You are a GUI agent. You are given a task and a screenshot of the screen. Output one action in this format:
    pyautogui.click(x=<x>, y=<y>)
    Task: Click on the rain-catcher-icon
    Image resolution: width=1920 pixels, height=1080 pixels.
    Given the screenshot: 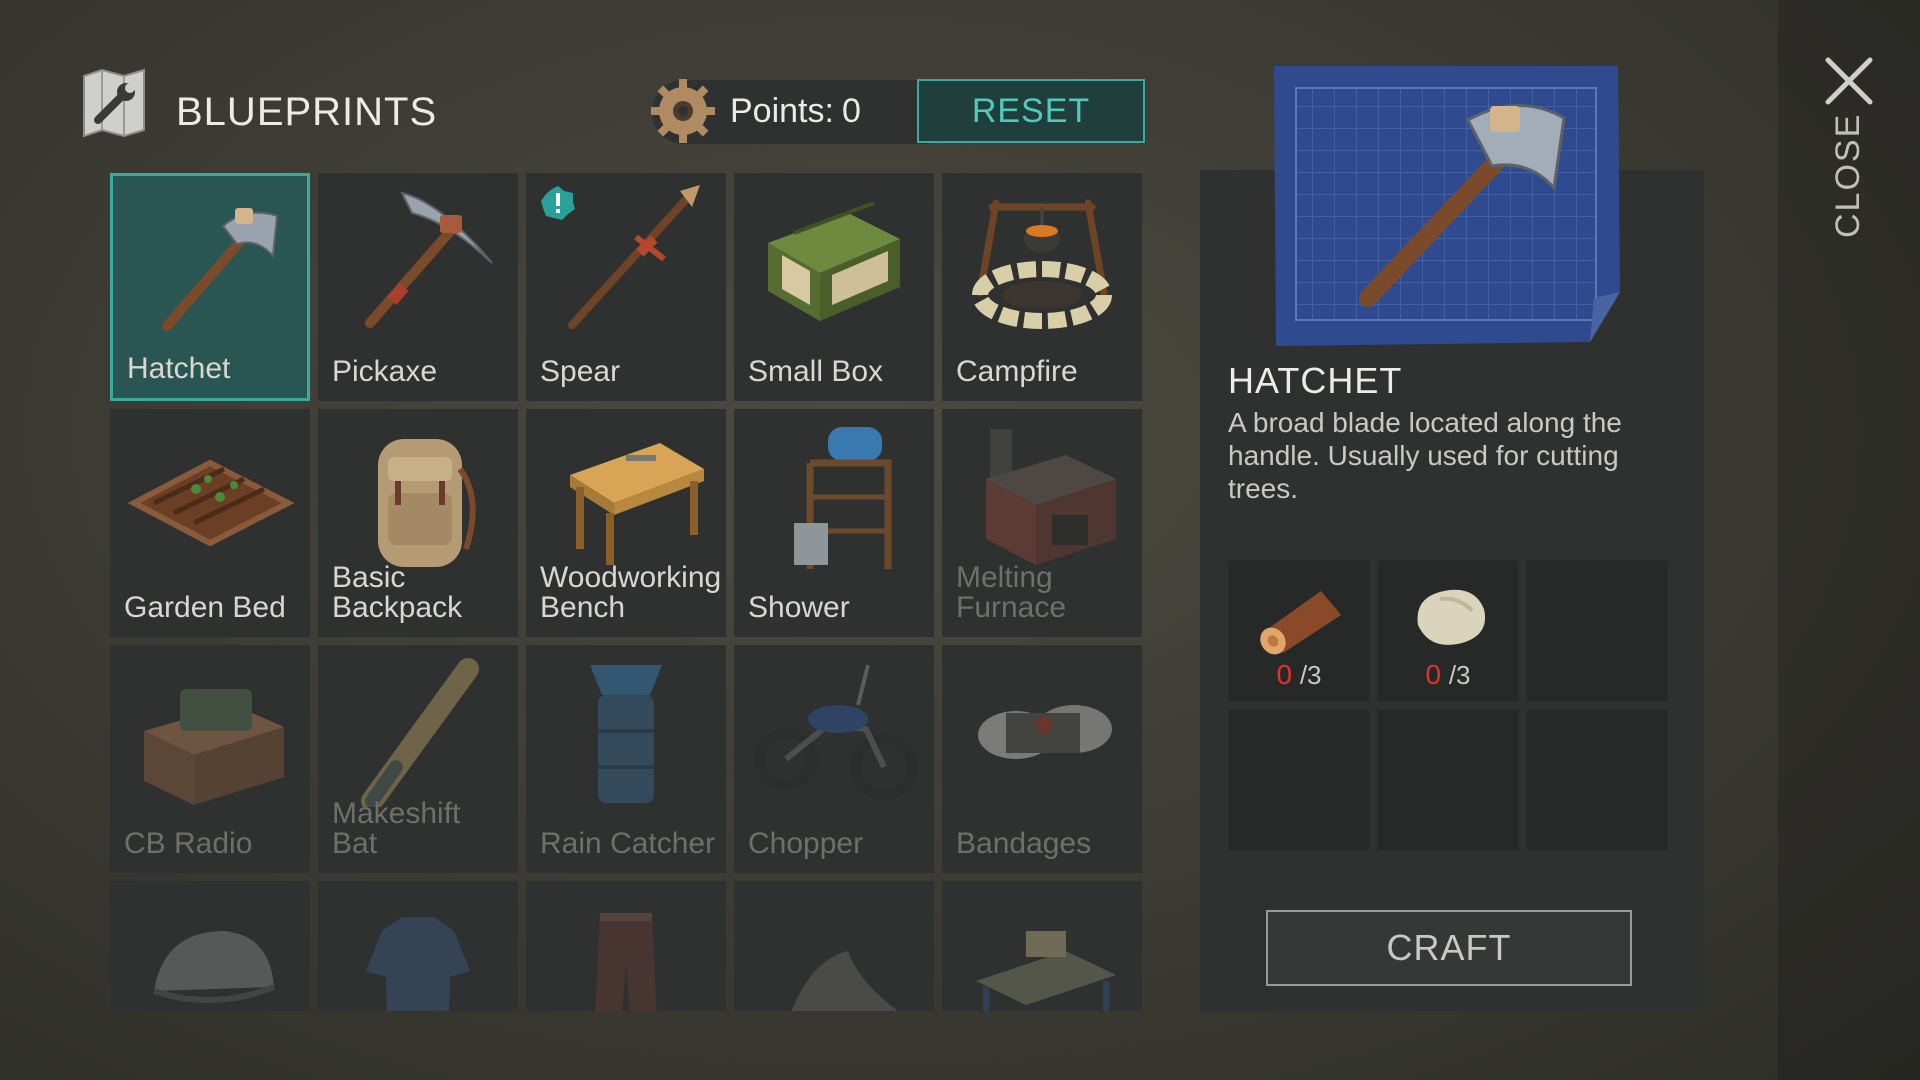 What is the action you would take?
    pyautogui.click(x=626, y=734)
    